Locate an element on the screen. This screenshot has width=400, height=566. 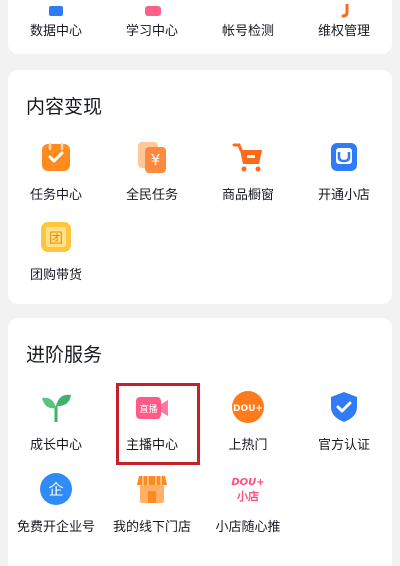
yuan-cards-icon: ¥ is located at coordinates (152, 157).